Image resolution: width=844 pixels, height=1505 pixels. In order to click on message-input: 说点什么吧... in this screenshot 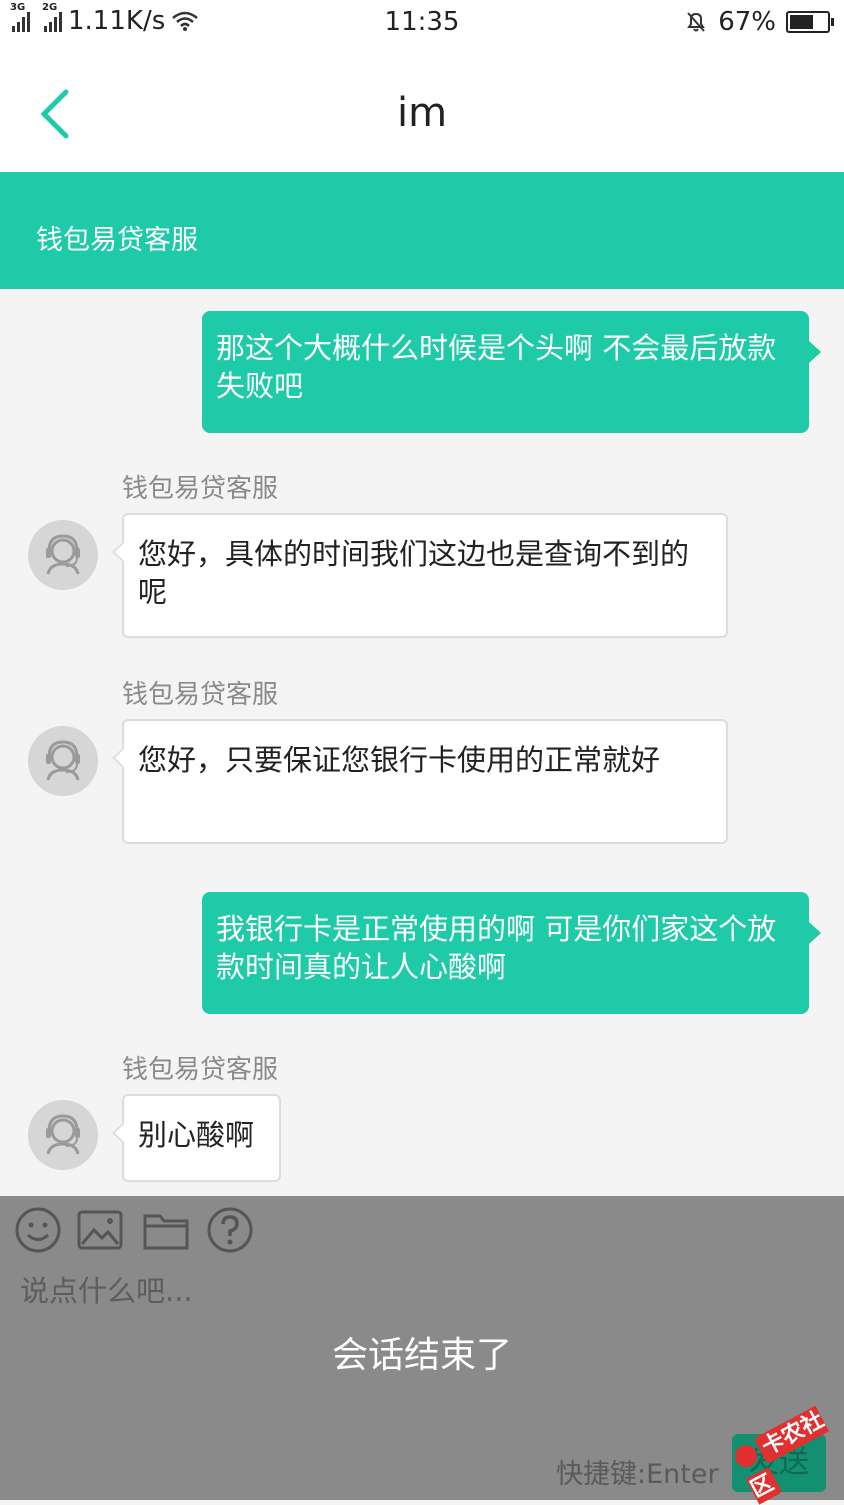, I will do `click(106, 1289)`.